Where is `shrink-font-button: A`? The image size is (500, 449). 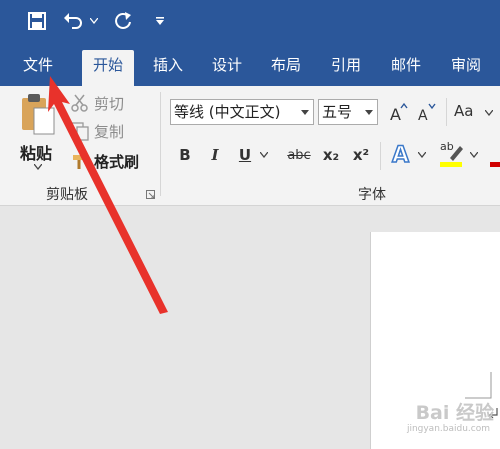
shrink-font-button: A is located at coordinates (427, 112).